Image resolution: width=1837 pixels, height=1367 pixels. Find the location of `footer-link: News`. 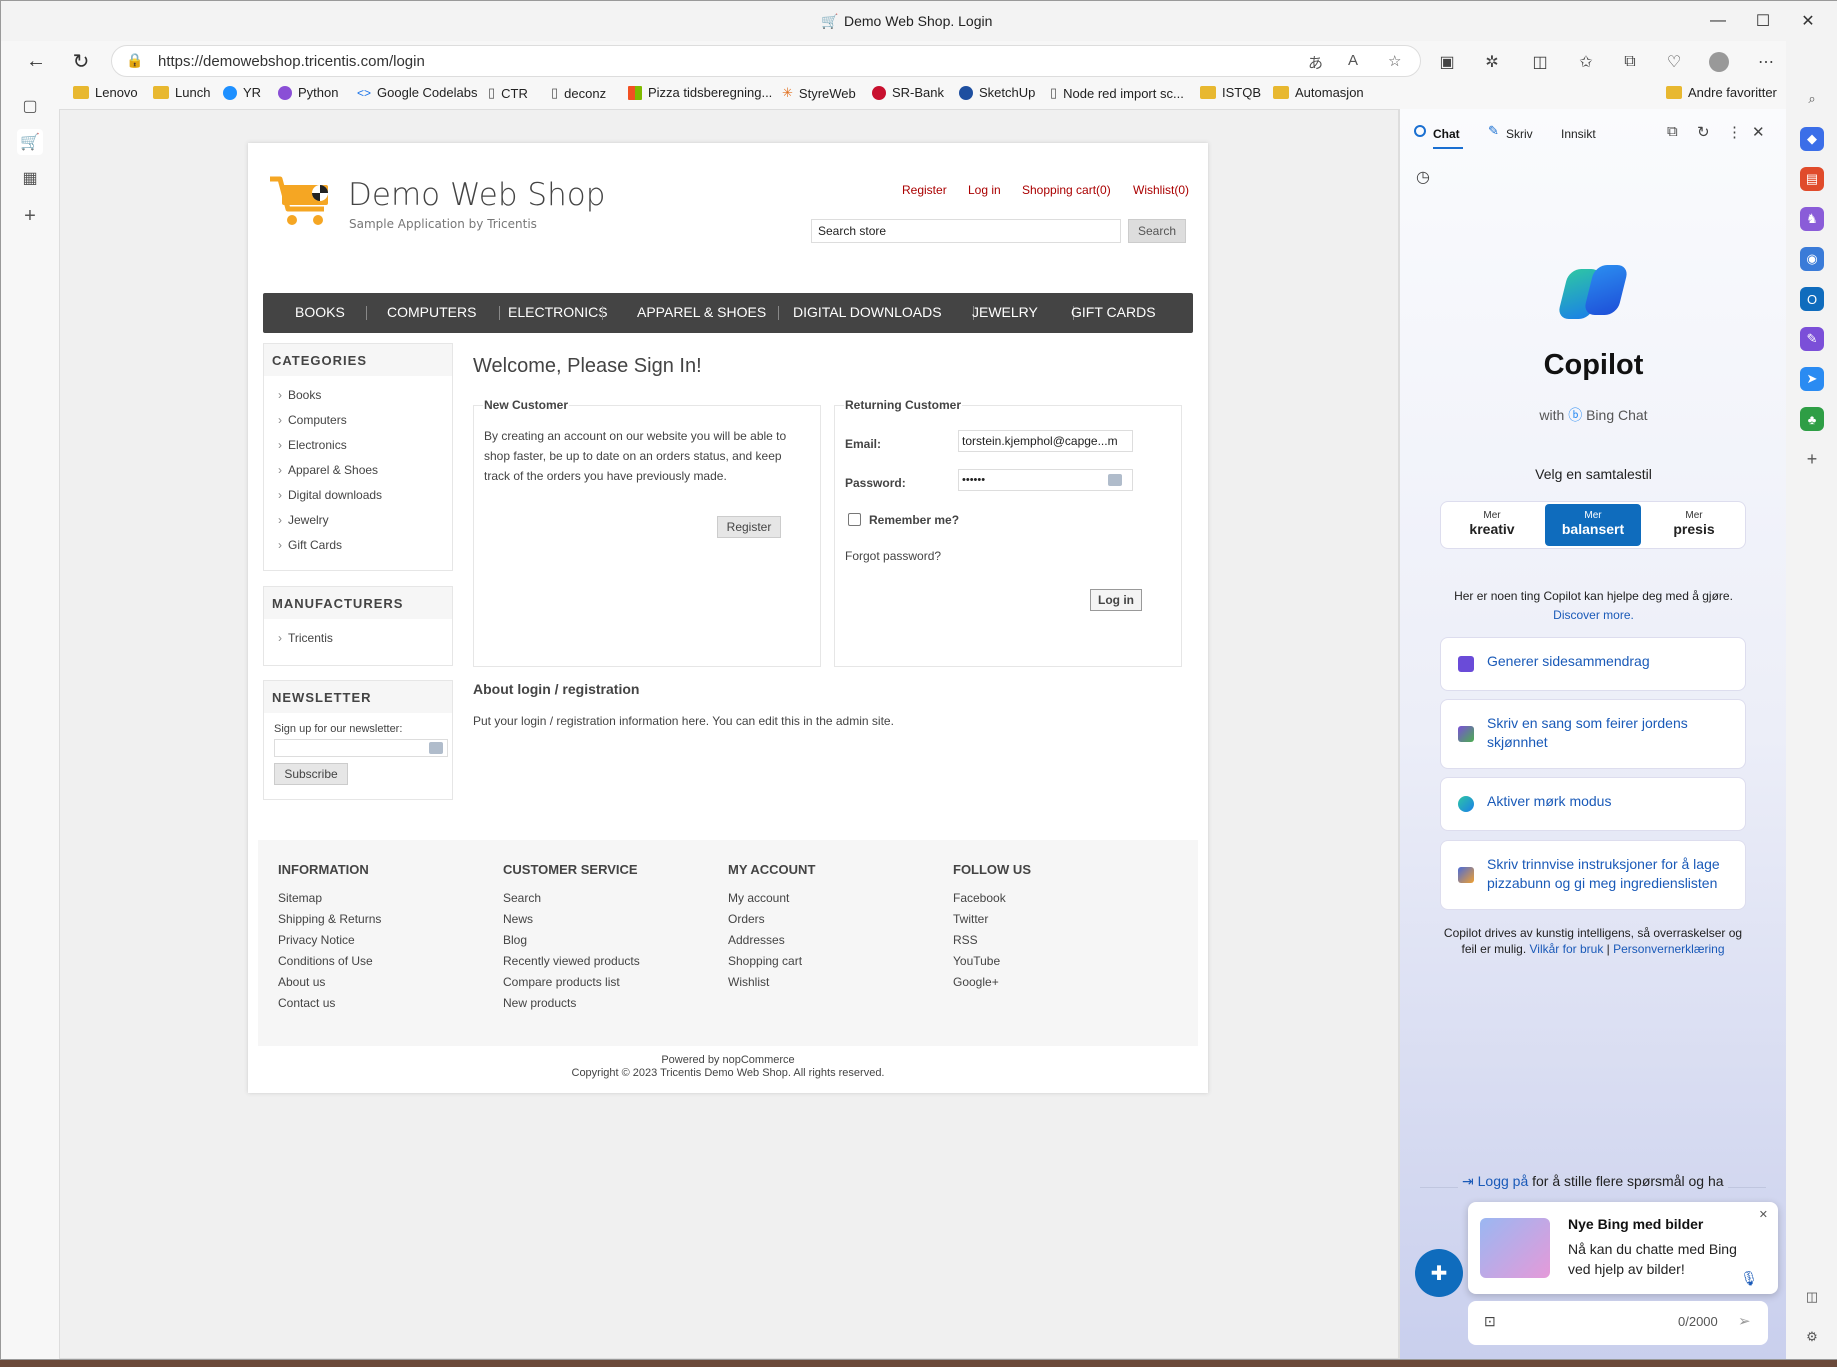

footer-link: News is located at coordinates (571, 922).